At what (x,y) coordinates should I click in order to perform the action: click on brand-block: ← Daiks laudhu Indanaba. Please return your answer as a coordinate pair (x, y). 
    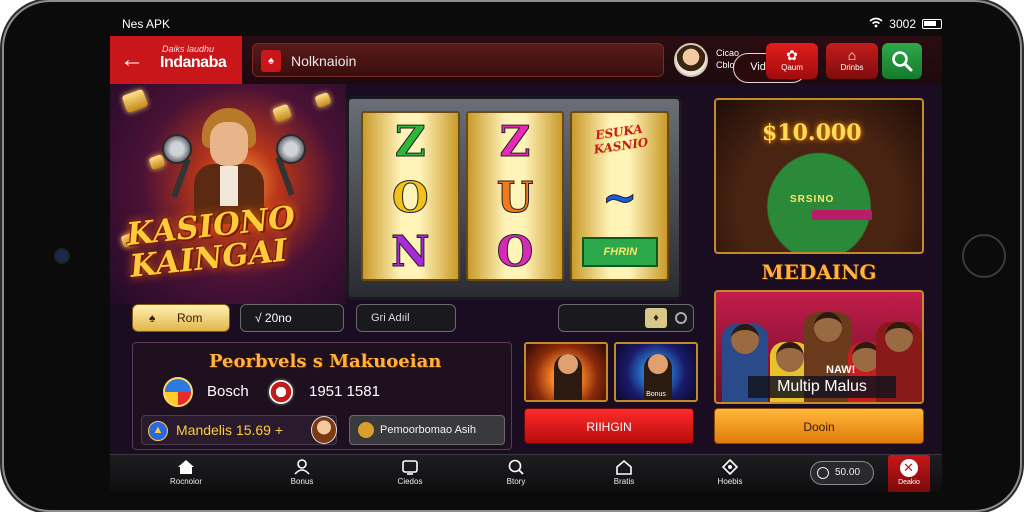
    Looking at the image, I should click on (176, 60).